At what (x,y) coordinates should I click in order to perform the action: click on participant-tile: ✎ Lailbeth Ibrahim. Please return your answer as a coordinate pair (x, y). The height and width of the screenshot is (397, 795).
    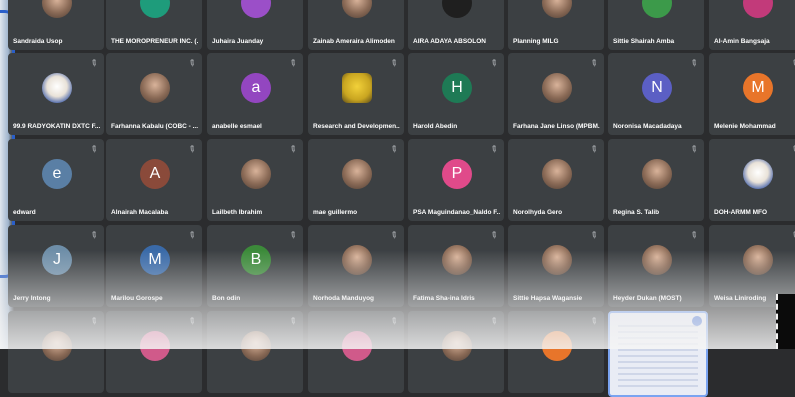
    Looking at the image, I should click on (255, 180).